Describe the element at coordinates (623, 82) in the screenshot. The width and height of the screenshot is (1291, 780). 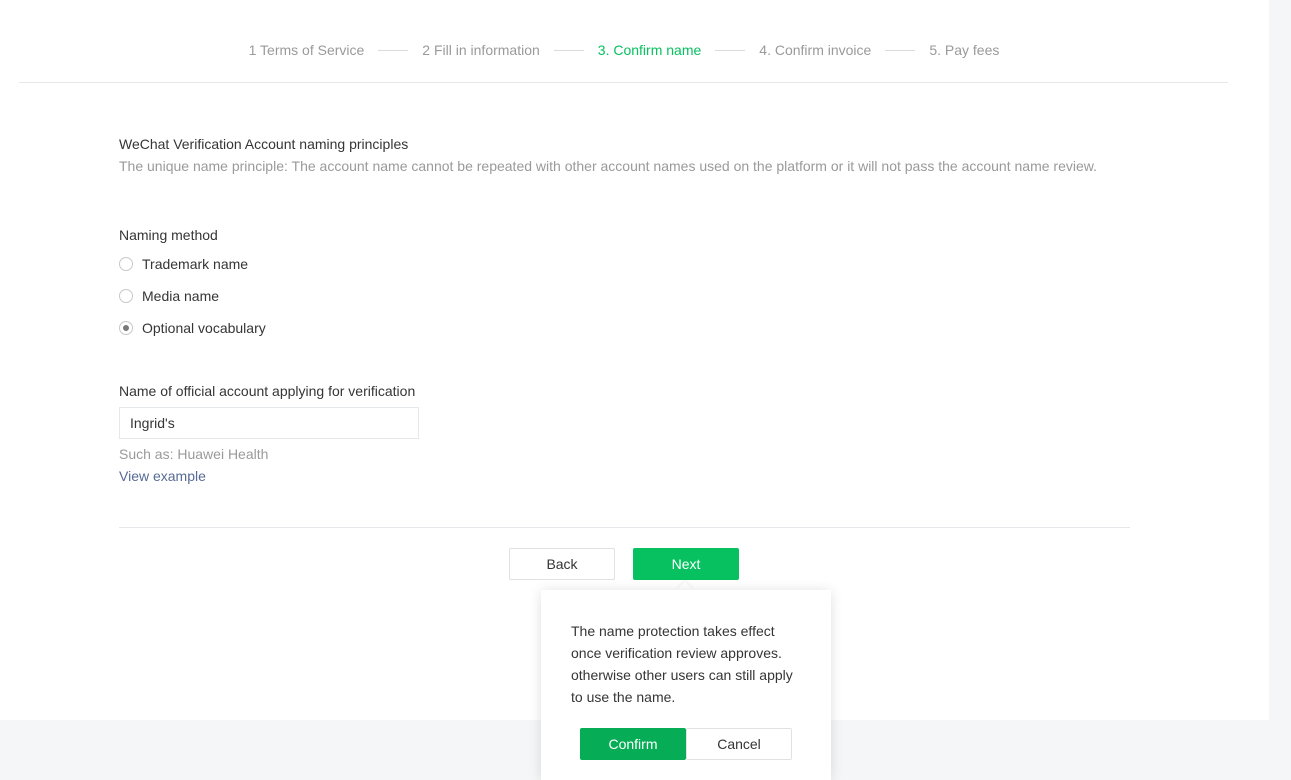
I see `steps-divider` at that location.